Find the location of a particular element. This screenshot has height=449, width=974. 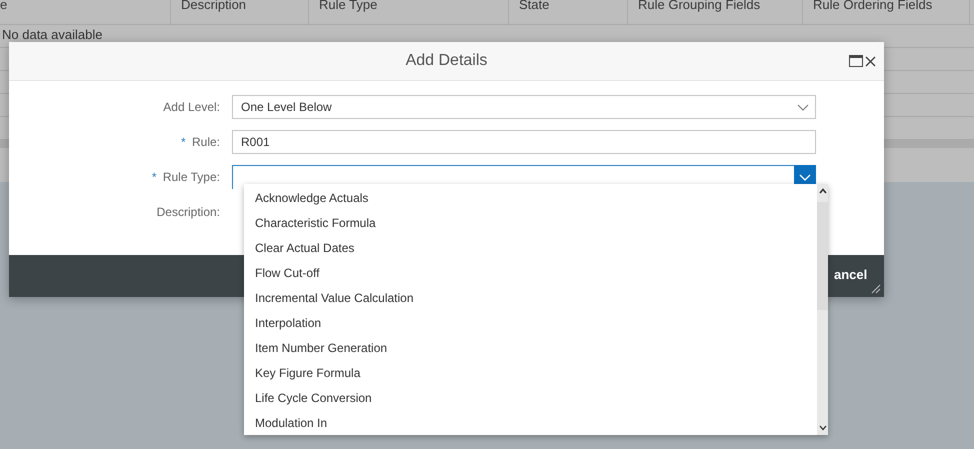

column-header: State is located at coordinates (534, 6).